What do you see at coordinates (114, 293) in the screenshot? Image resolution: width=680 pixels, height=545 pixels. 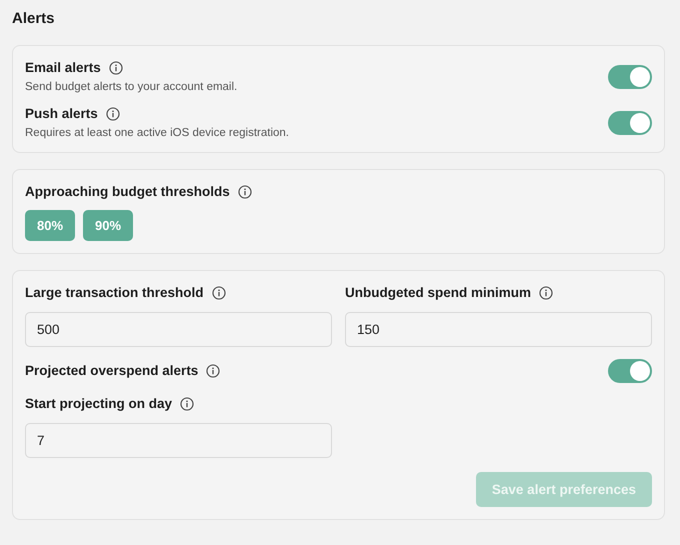 I see `field-label: Large transaction threshold` at bounding box center [114, 293].